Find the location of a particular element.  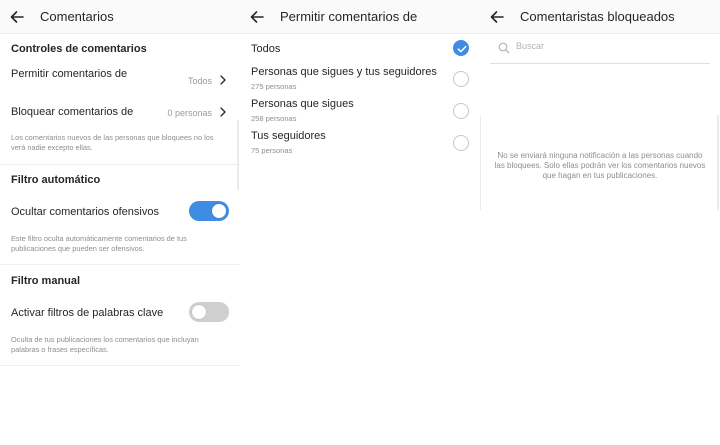

section-title-comment-controls: Controles de comentarios is located at coordinates (79, 49).